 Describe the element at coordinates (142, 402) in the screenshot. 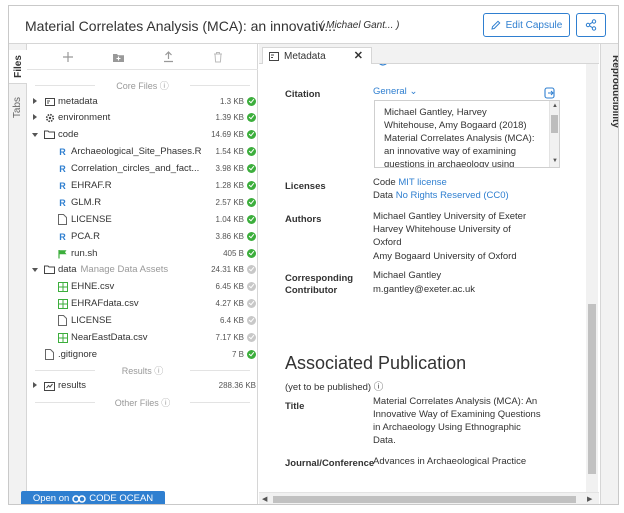

I see `other-files-label: Other Files ⓘ` at that location.